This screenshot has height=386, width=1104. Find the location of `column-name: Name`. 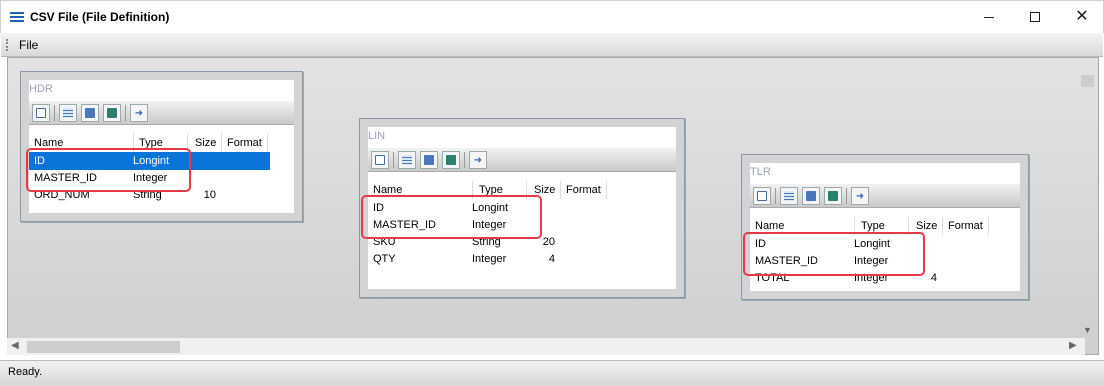

column-name: Name is located at coordinates (769, 226).